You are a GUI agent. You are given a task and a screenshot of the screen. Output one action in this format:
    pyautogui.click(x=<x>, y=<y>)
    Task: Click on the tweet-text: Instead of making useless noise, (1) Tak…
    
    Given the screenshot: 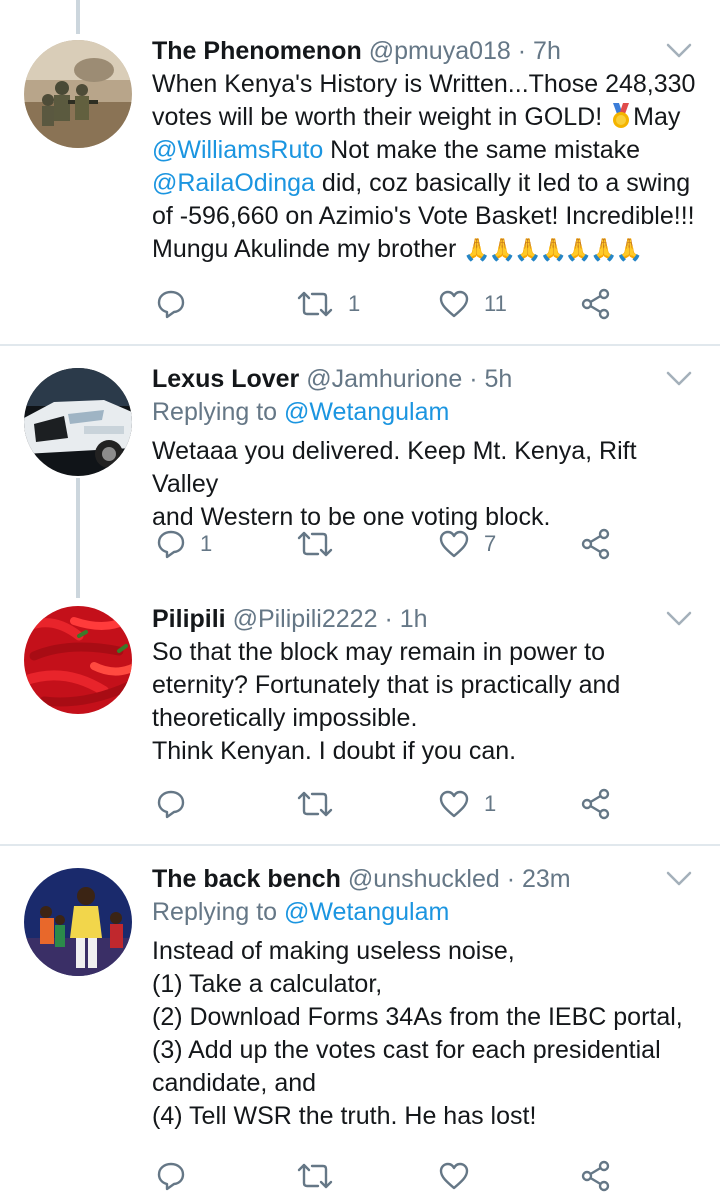 What is the action you would take?
    pyautogui.click(x=424, y=1034)
    